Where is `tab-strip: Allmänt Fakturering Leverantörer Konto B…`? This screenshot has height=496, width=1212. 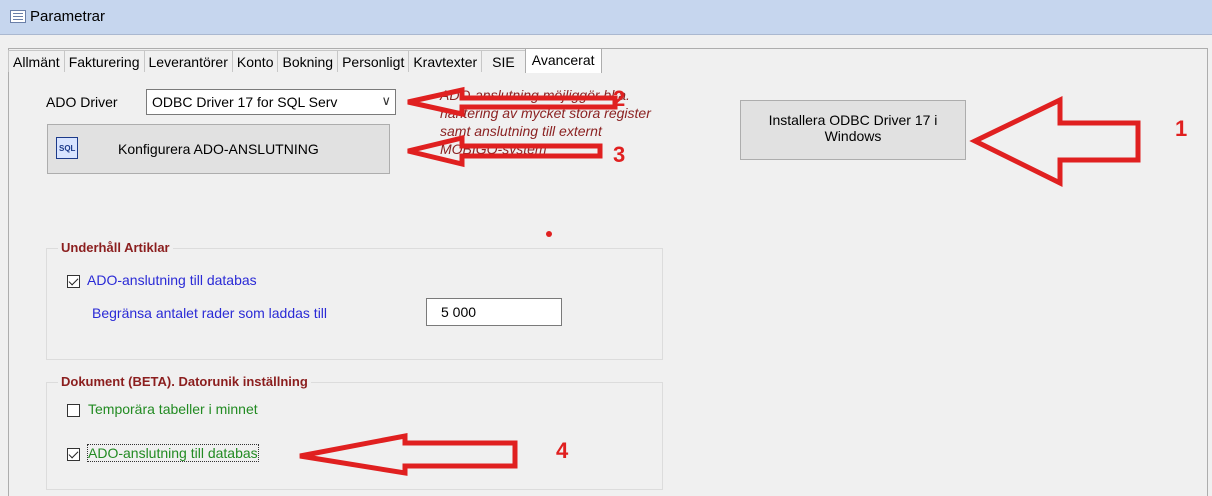 tab-strip: Allmänt Fakturering Leverantörer Konto B… is located at coordinates (305, 60).